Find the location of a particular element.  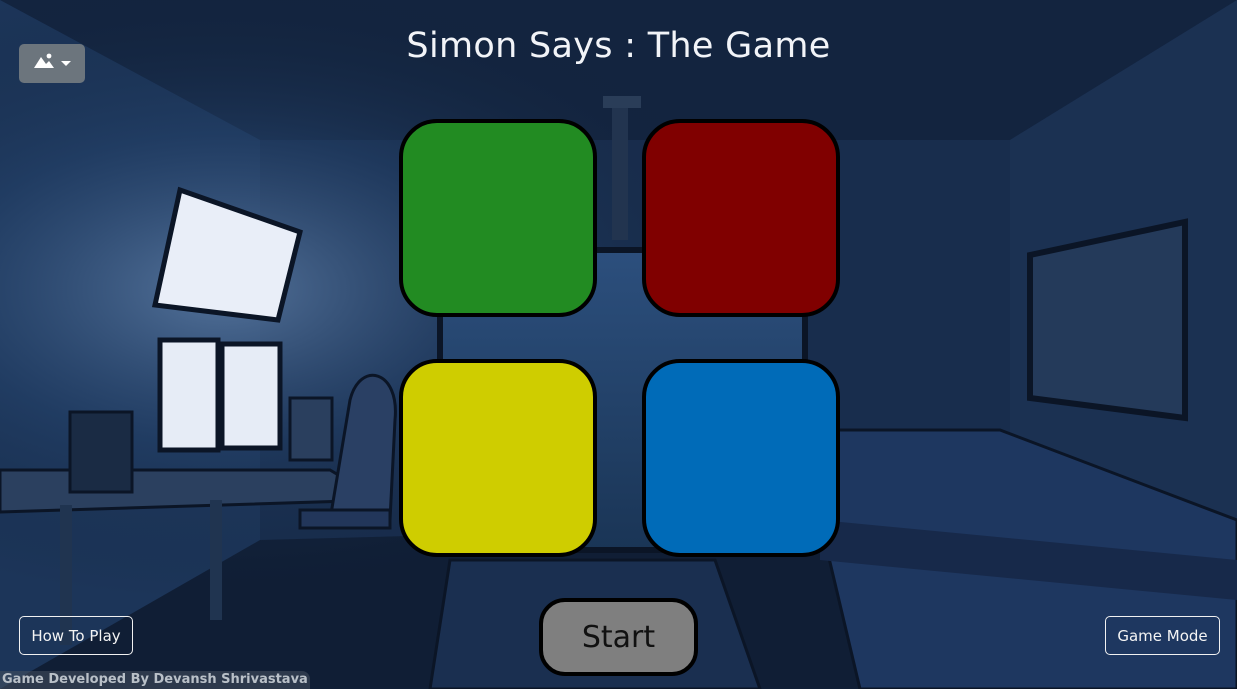

game-title: Simon Says : The Game is located at coordinates (618, 46).